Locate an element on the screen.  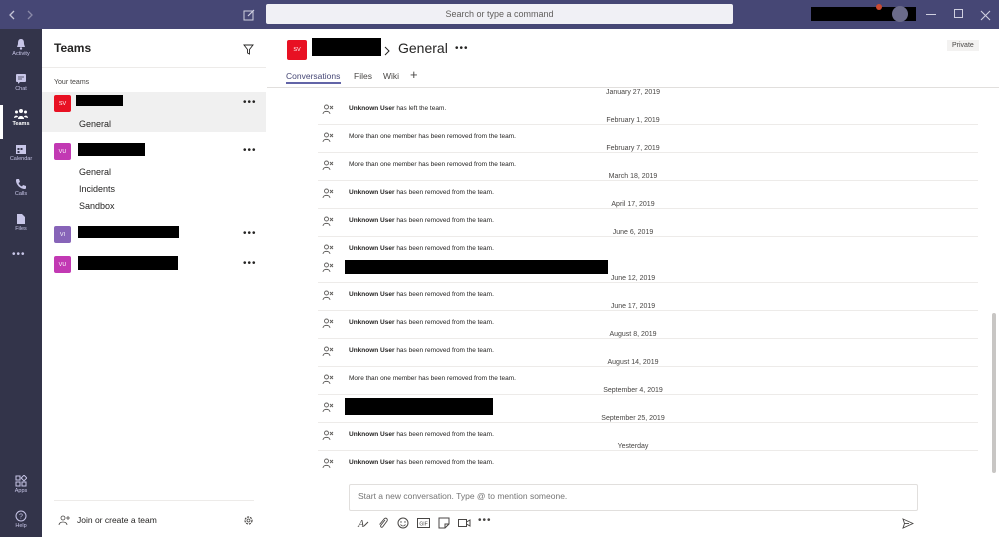
rail-item-help: ? Help is located at coordinates (21, 524).